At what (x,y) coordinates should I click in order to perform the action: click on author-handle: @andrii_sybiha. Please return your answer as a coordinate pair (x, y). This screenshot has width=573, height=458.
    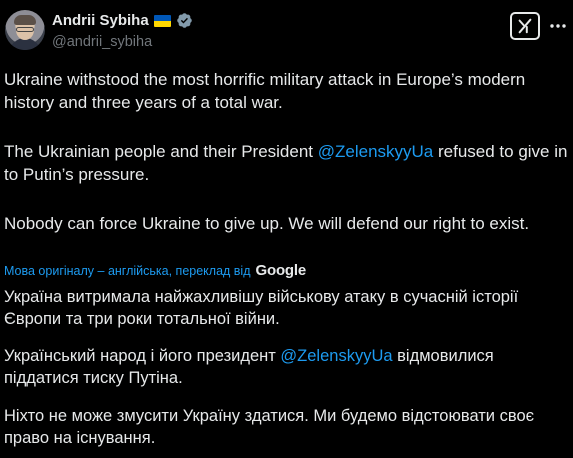
    Looking at the image, I should click on (102, 42).